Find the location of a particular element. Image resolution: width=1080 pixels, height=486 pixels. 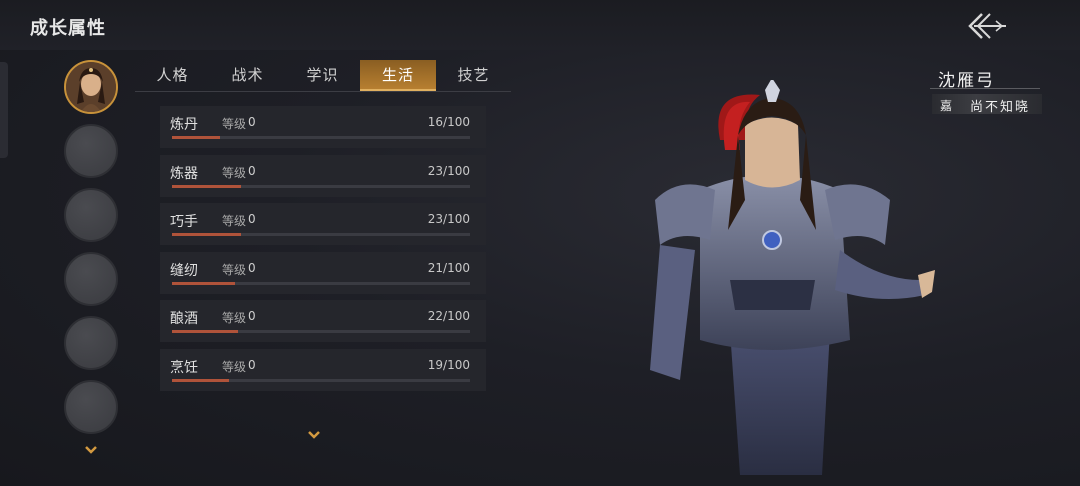

skill-progress-text: 22/100 is located at coordinates (448, 316).